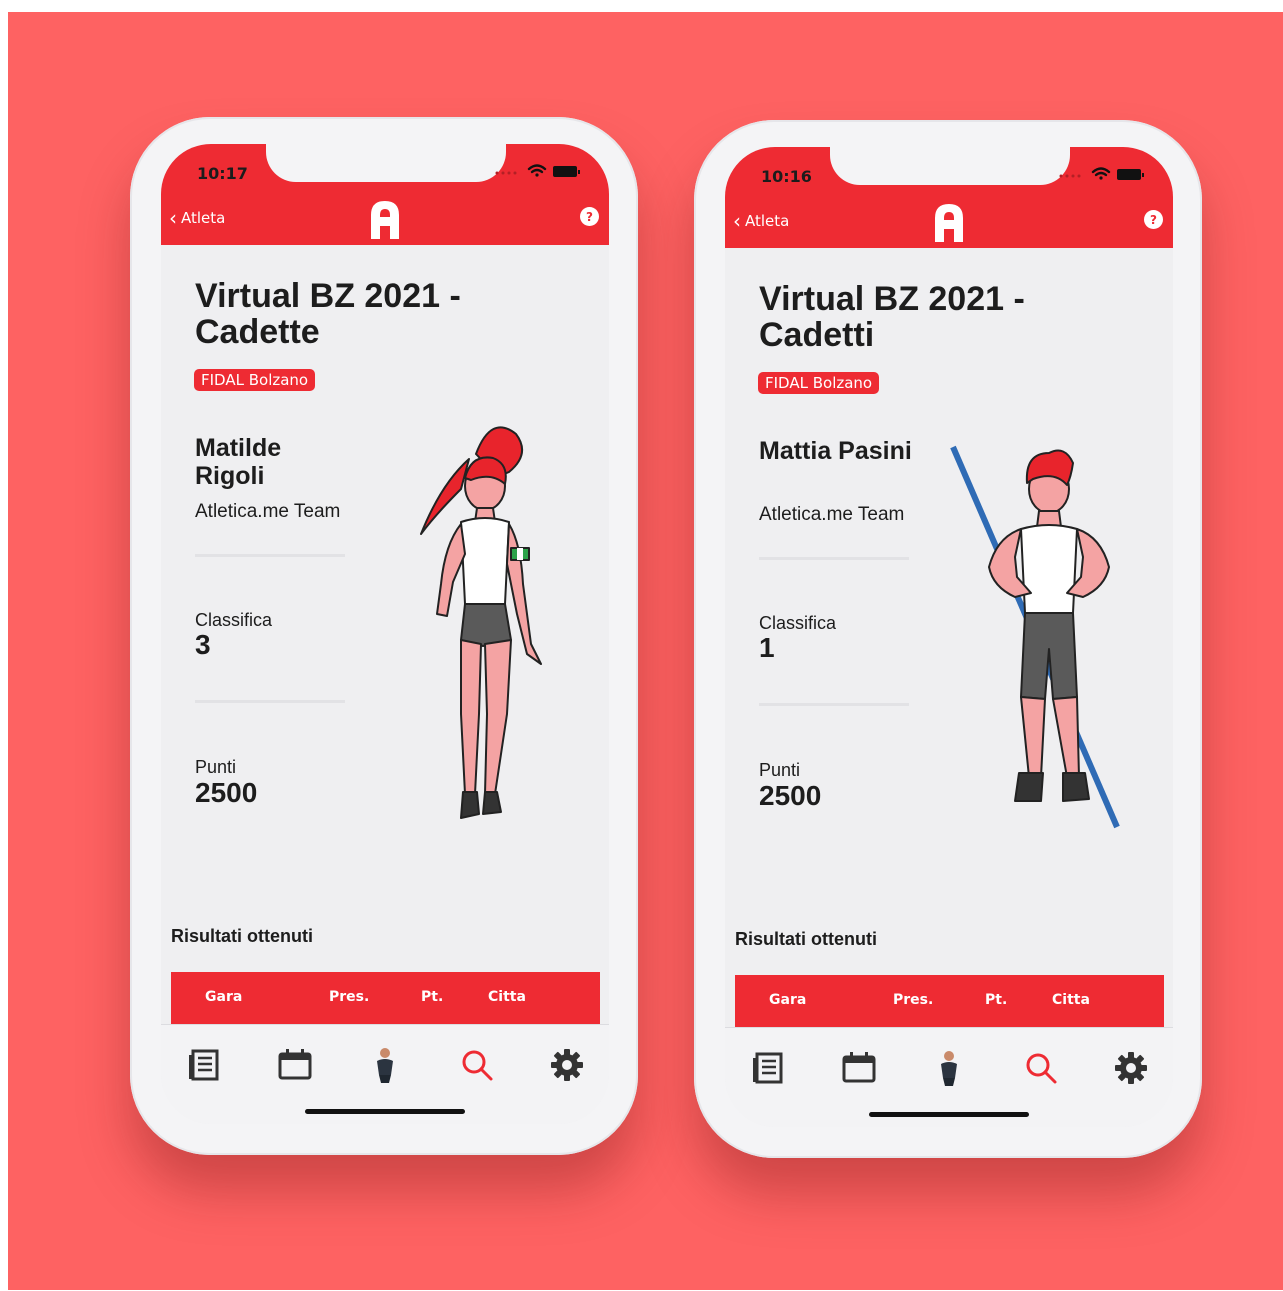  Describe the element at coordinates (481, 622) in the screenshot. I see `female-athlete-illustration-icon` at that location.